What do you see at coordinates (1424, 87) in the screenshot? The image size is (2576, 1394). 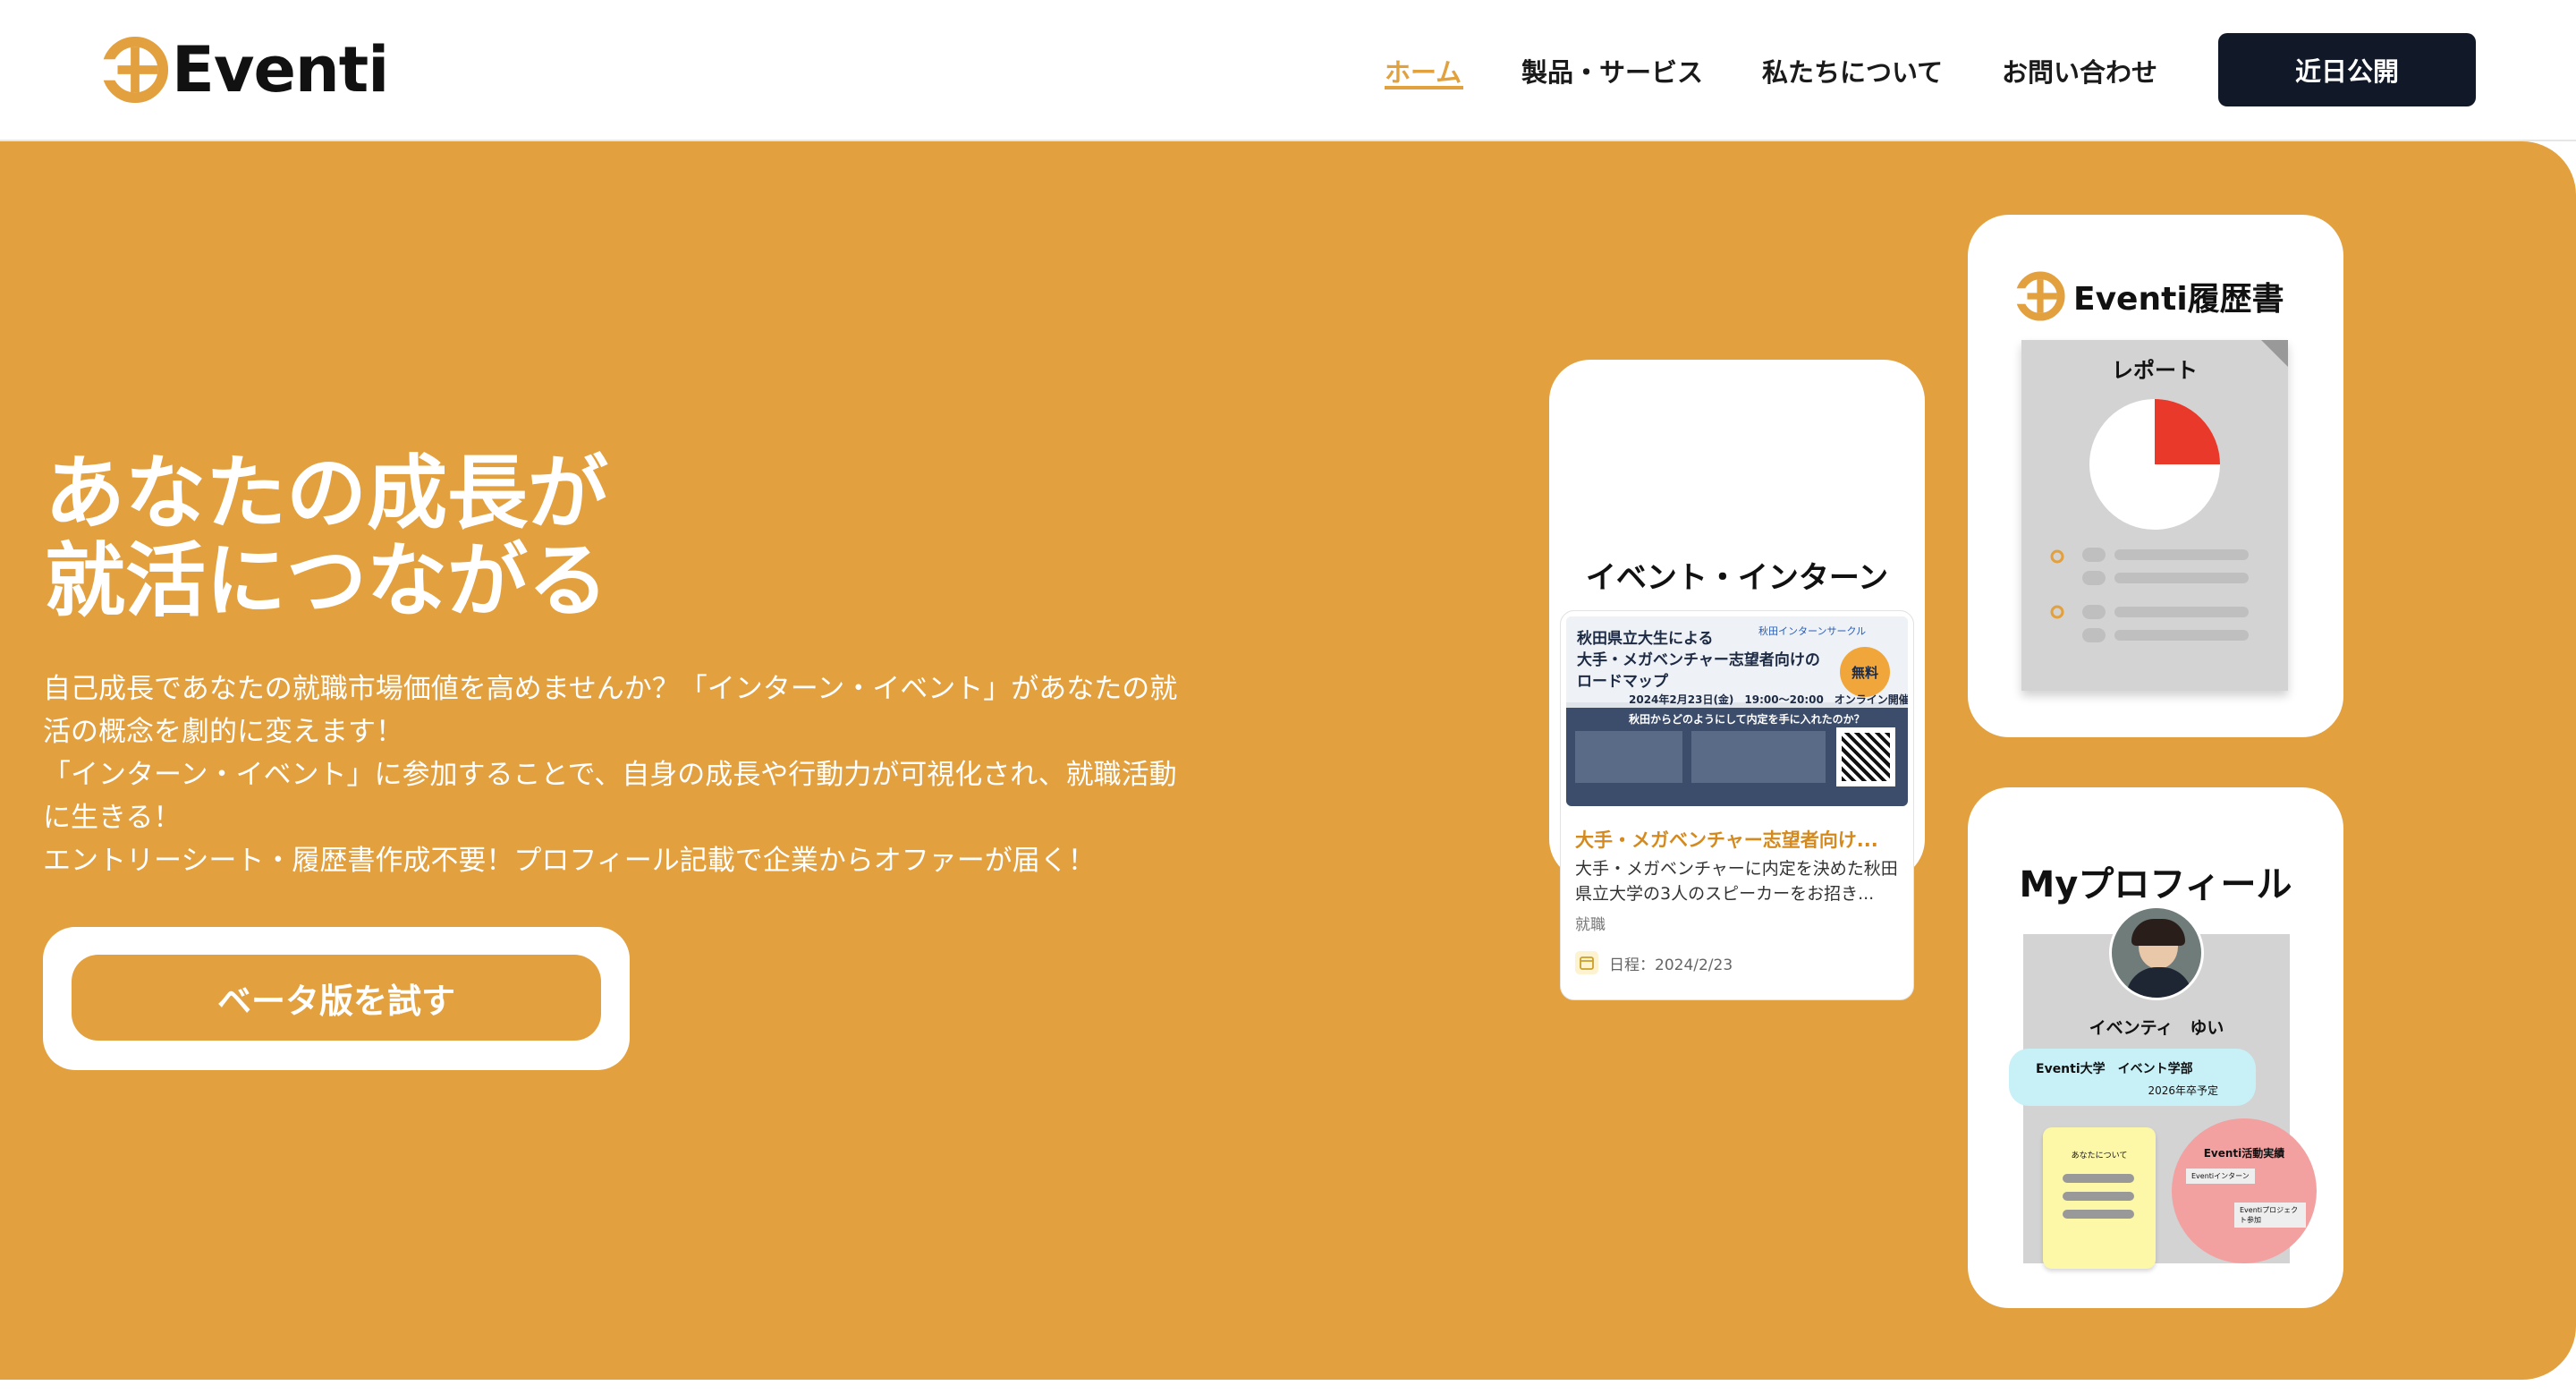 I see `nav-active-underline` at bounding box center [1424, 87].